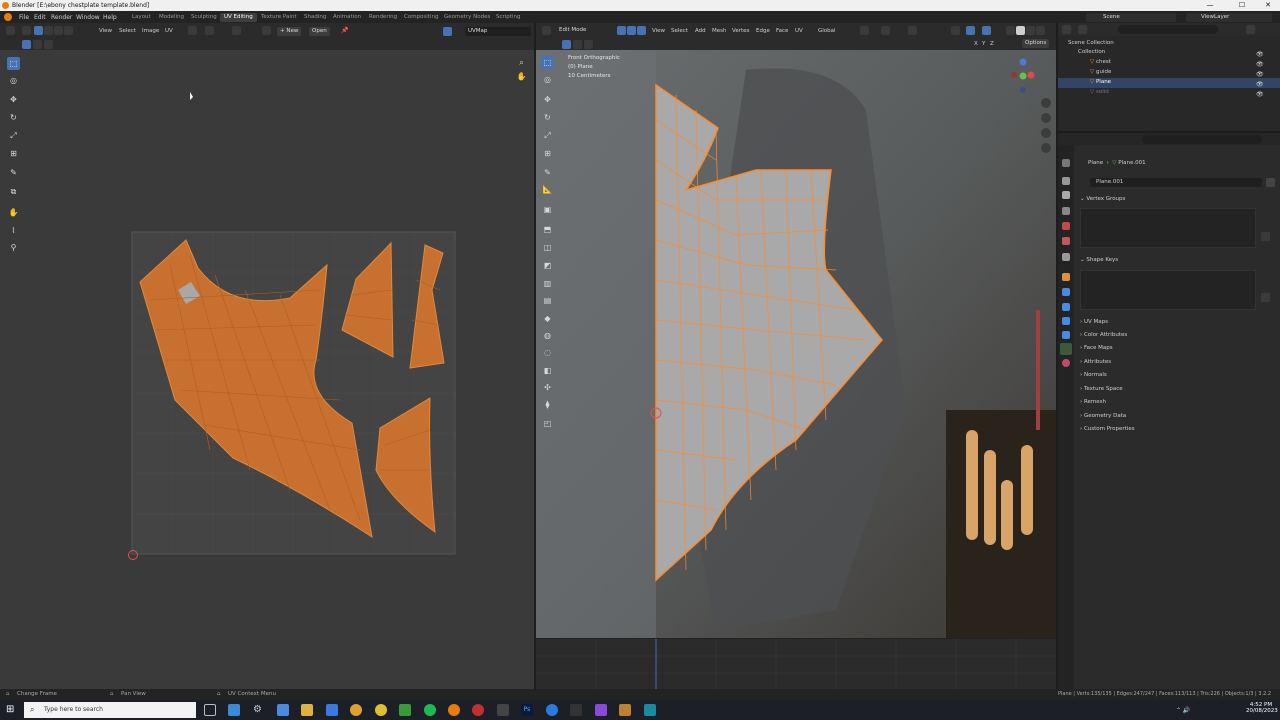 Image resolution: width=1280 pixels, height=720 pixels. Describe the element at coordinates (1040, 30) in the screenshot. I see `rendered-shading-icon` at that location.